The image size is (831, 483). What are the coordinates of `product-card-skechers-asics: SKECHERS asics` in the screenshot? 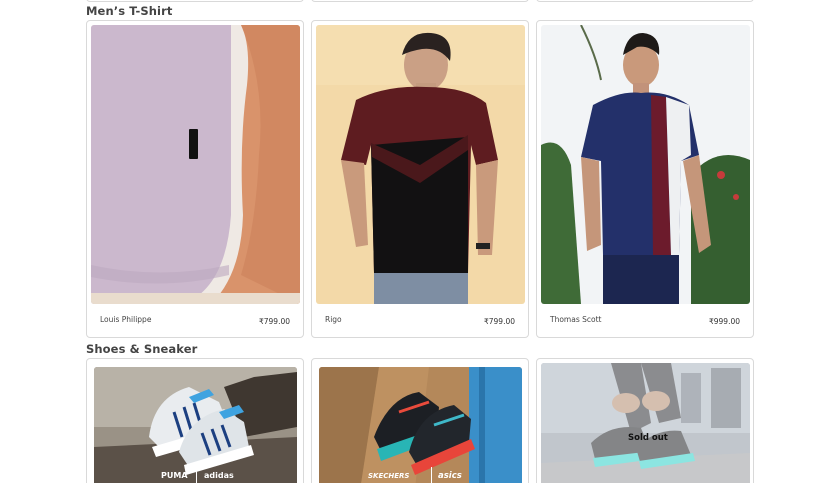 It's located at (420, 420).